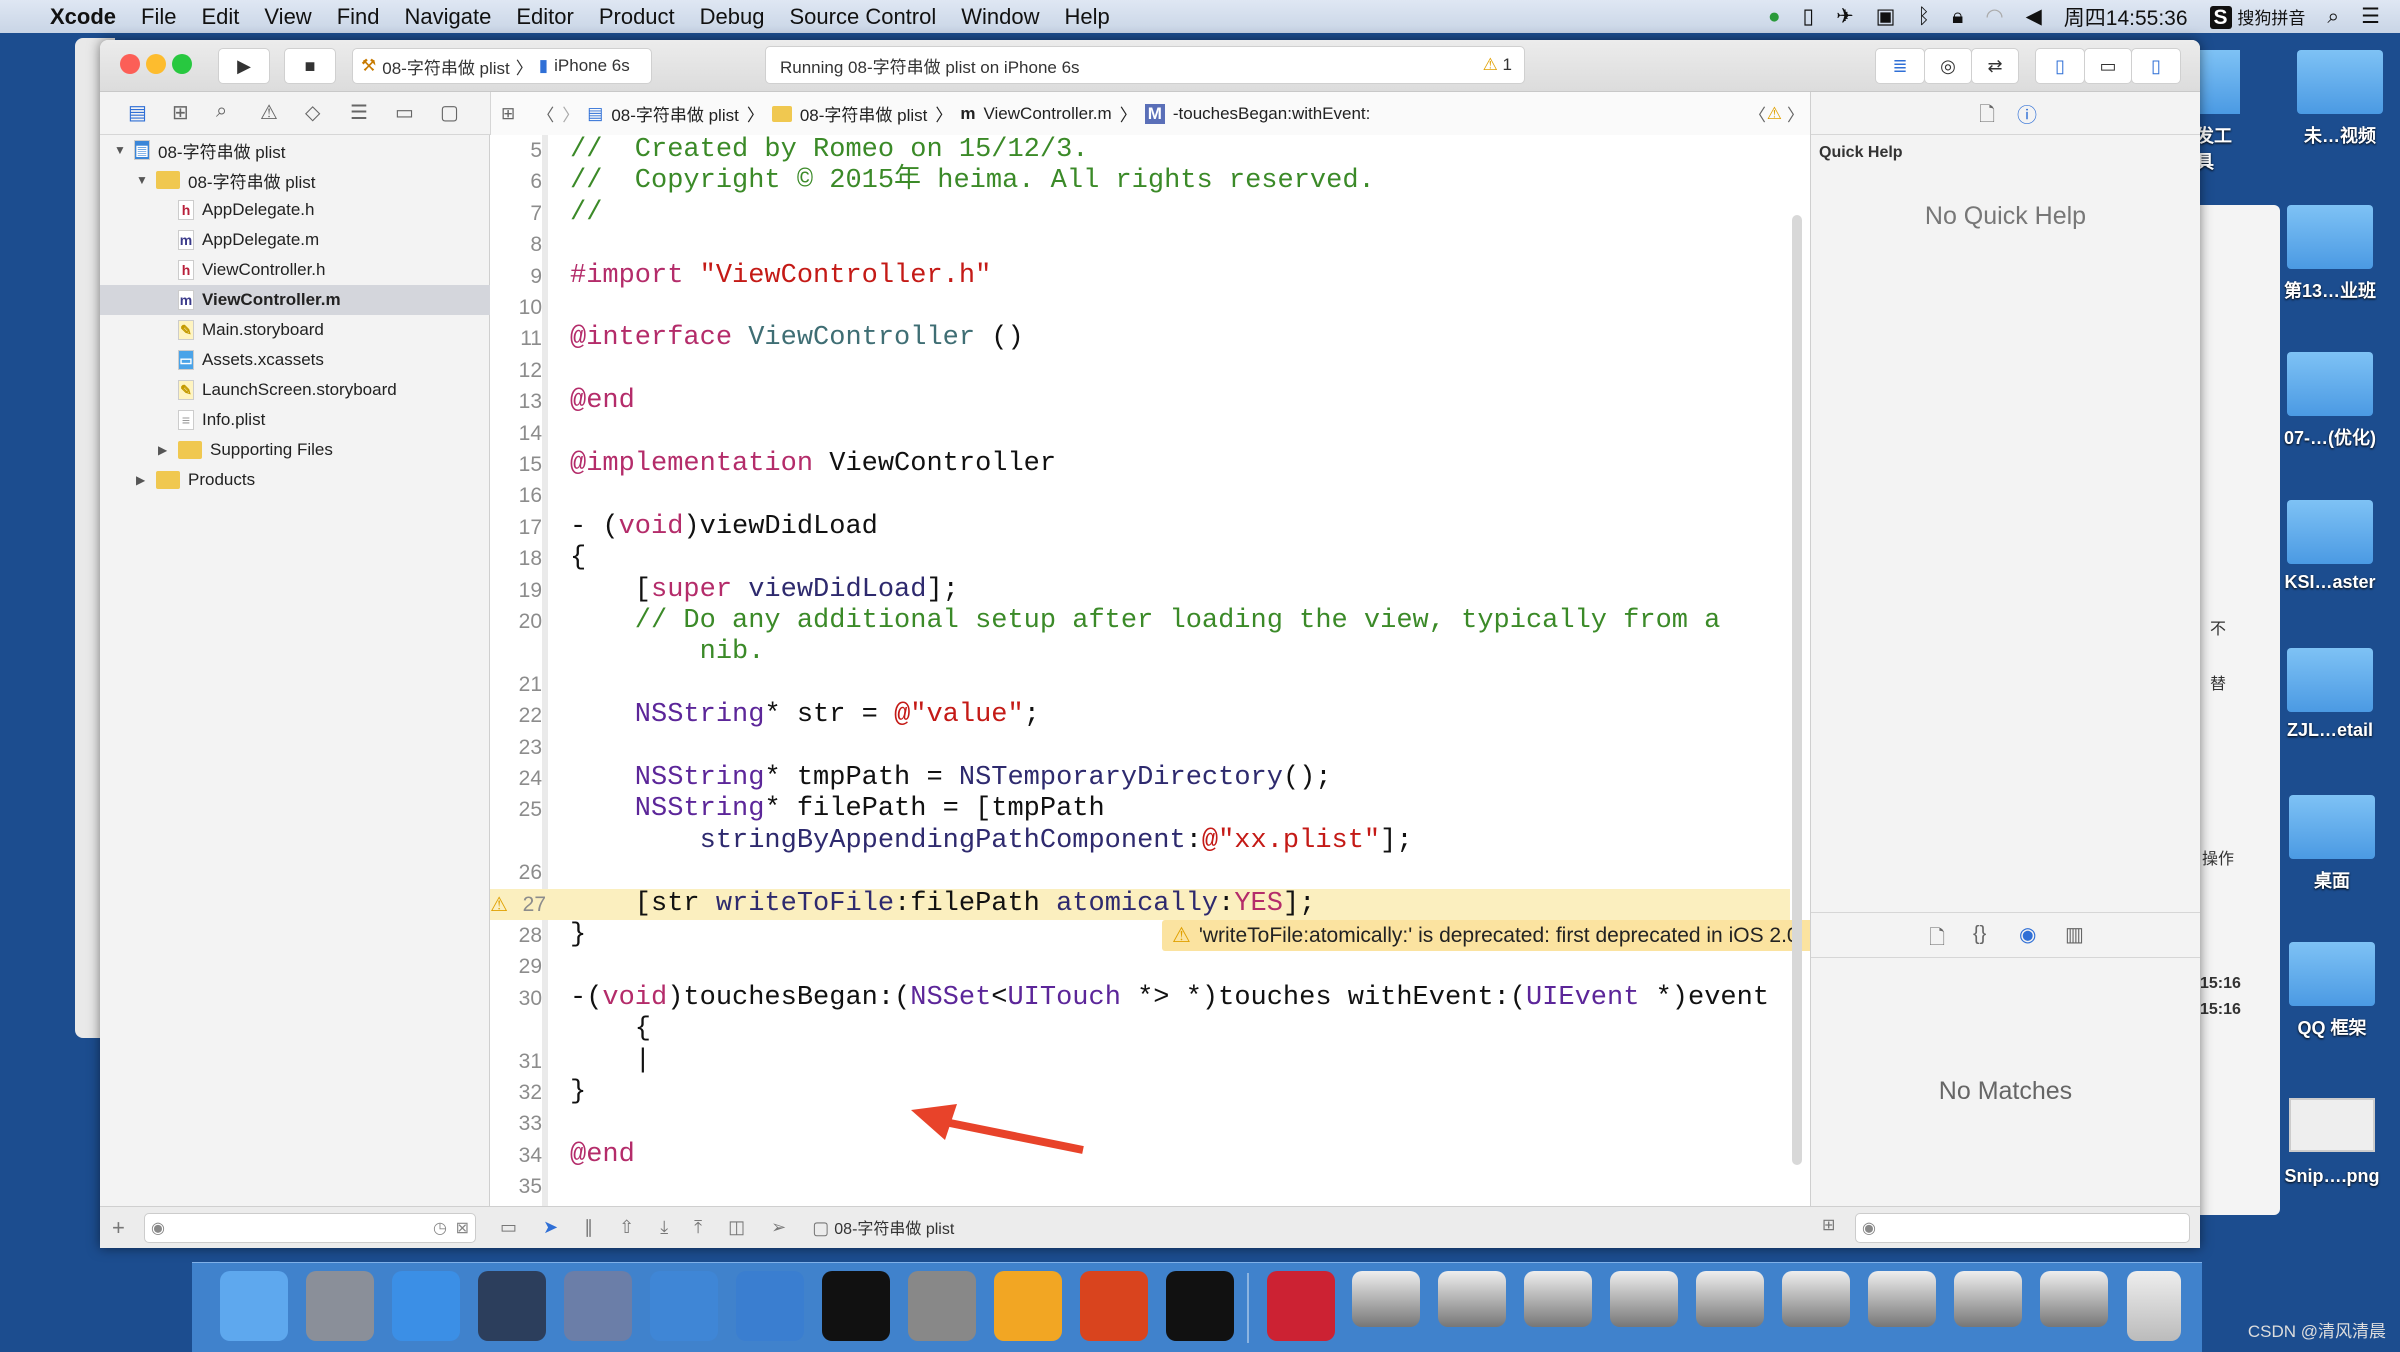  Describe the element at coordinates (1497, 65) in the screenshot. I see `warning-indicator: ⚠ 1` at that location.